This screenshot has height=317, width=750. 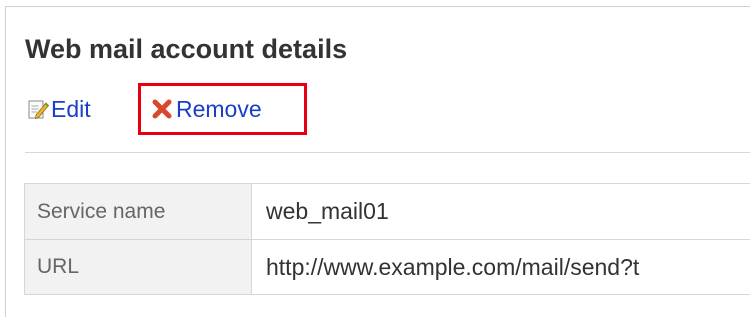 I want to click on remove-link: Remove, so click(x=206, y=109).